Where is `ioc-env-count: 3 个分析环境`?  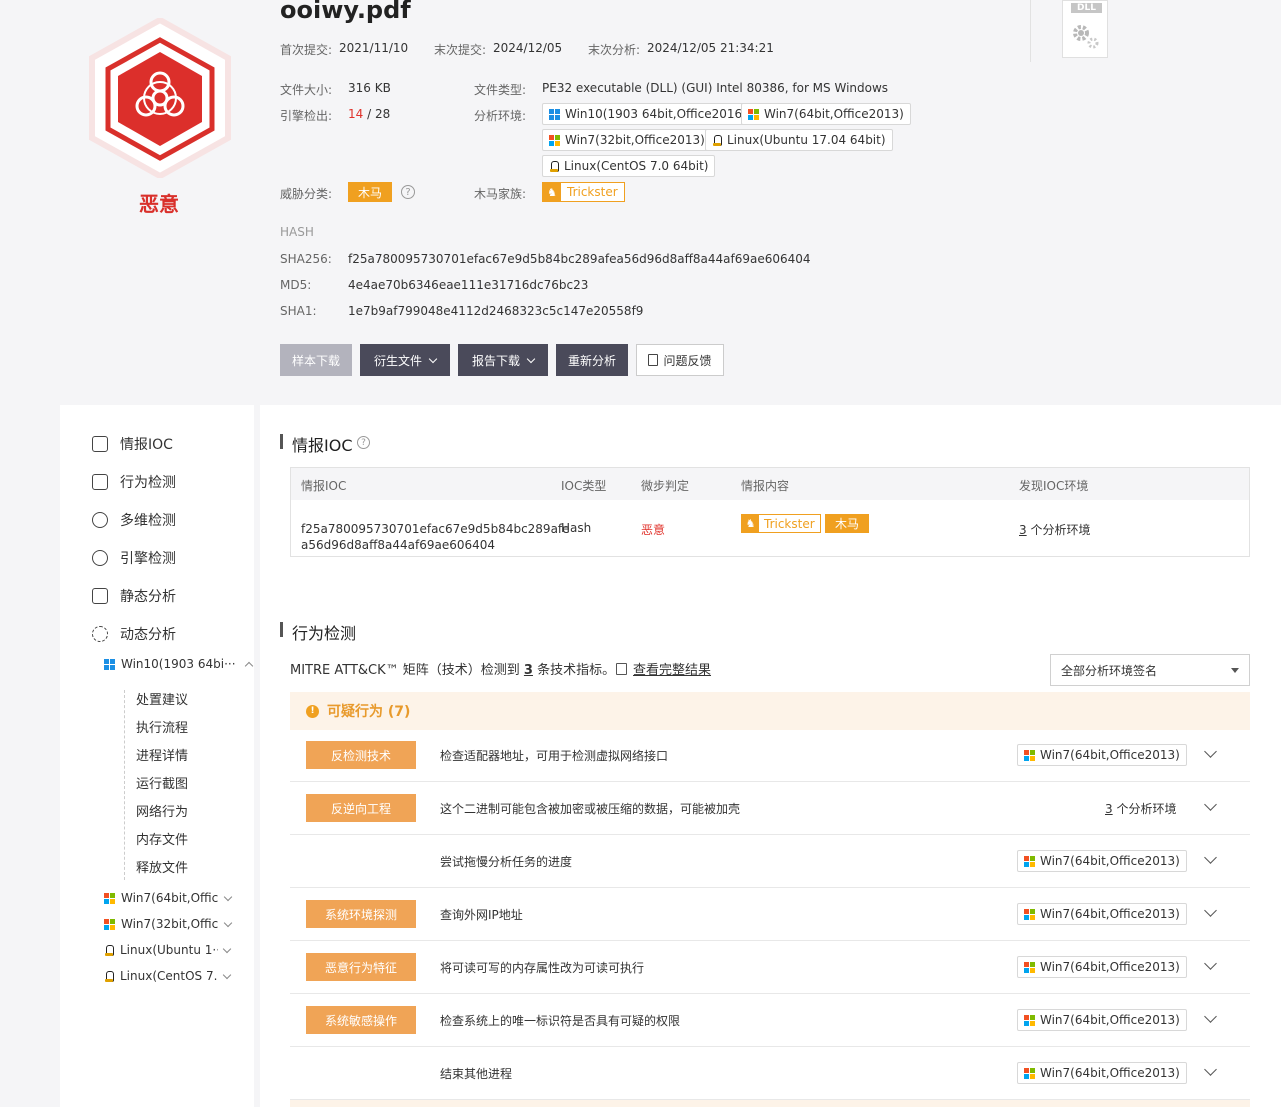 ioc-env-count: 3 个分析环境 is located at coordinates (1054, 529).